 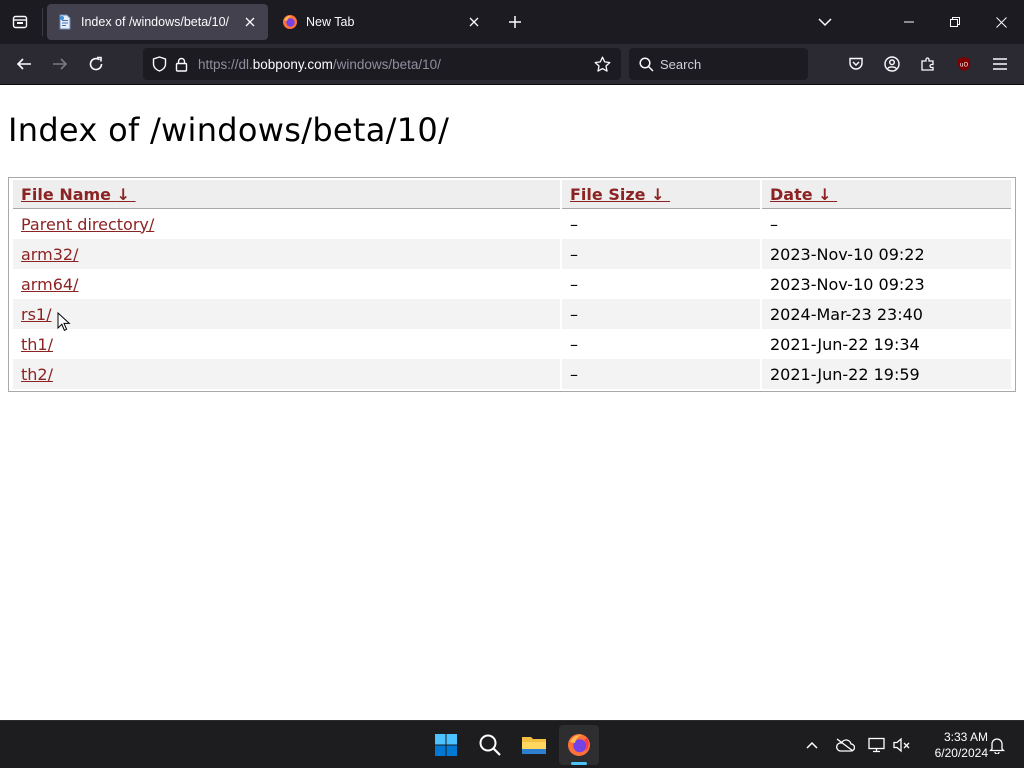 I want to click on tab-bar: Index of /windows/beta/10/ New Tab, so click(x=512, y=22).